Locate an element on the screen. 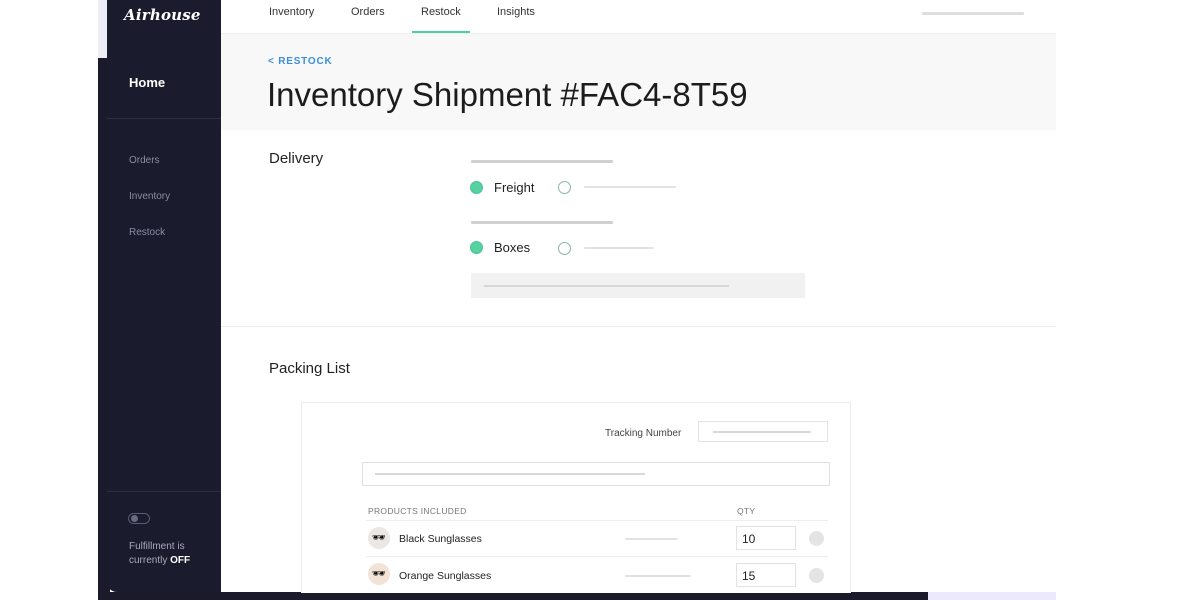  radio-alternate-2-label-placeholder is located at coordinates (619, 248).